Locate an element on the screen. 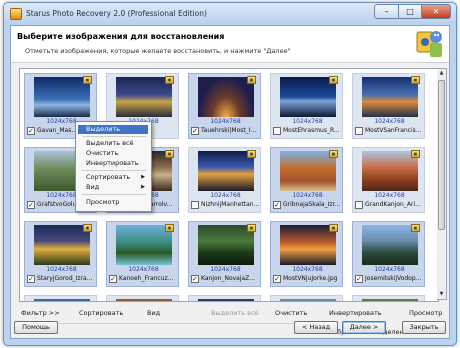 The height and width of the screenshot is (348, 460). scroll-up-icon: ▲ is located at coordinates (441, 73).